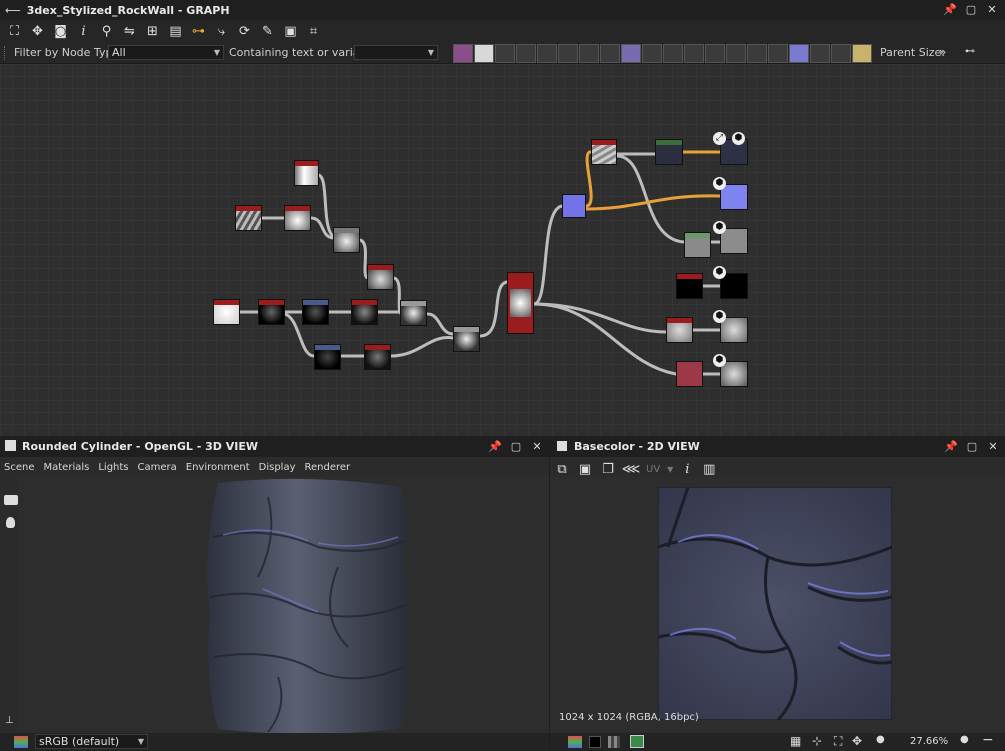 Image resolution: width=1005 pixels, height=751 pixels. Describe the element at coordinates (290, 31) in the screenshot. I see `screenshot-icon: ▣` at that location.